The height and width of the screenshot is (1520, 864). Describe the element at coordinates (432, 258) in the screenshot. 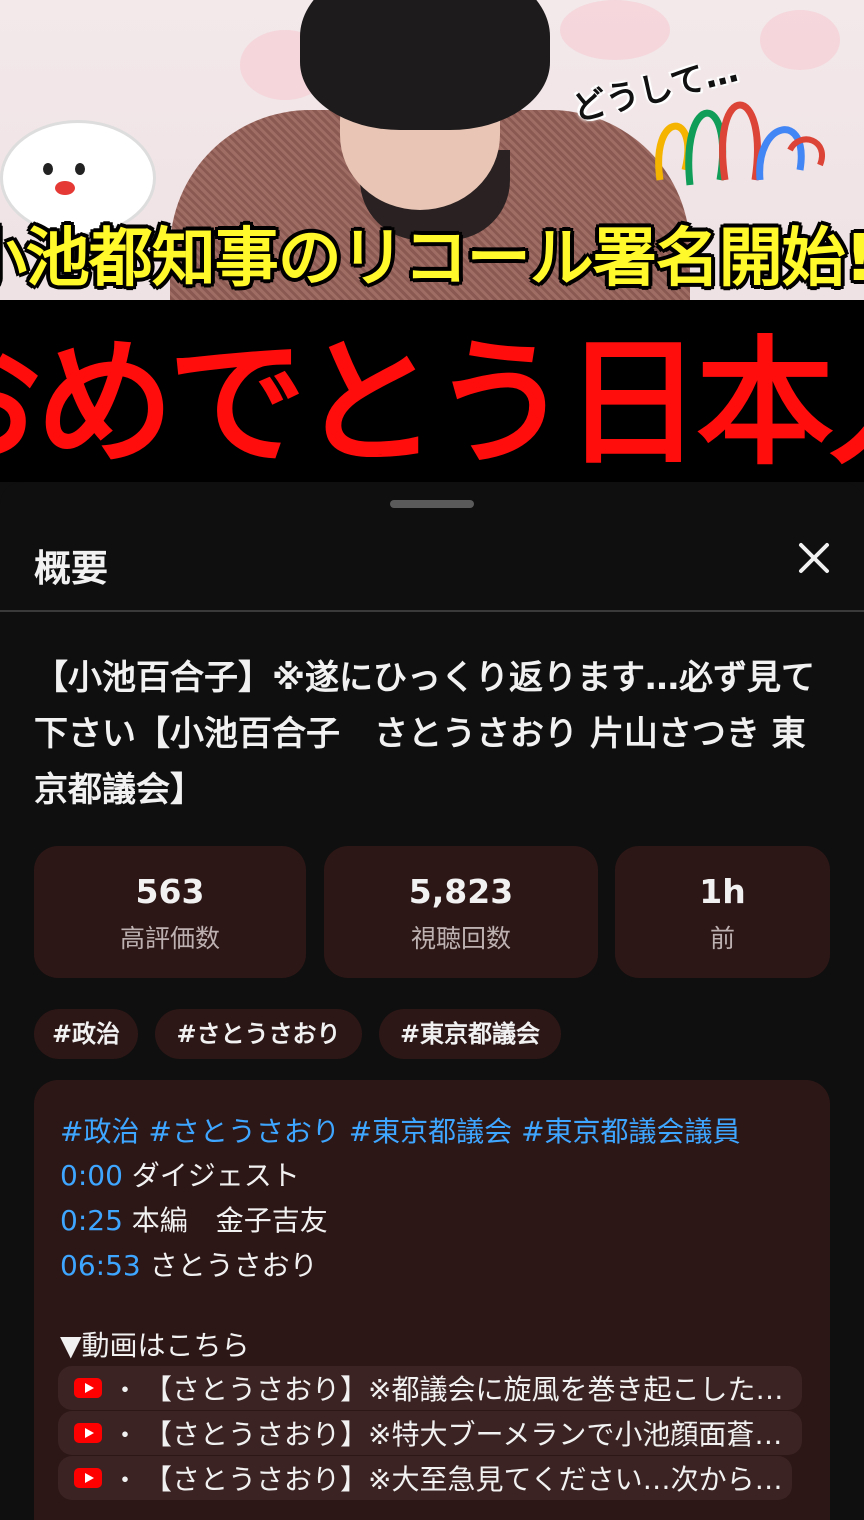

I see `thumbnail-caption-top: 小池都知事のリコール署名開始!!` at that location.